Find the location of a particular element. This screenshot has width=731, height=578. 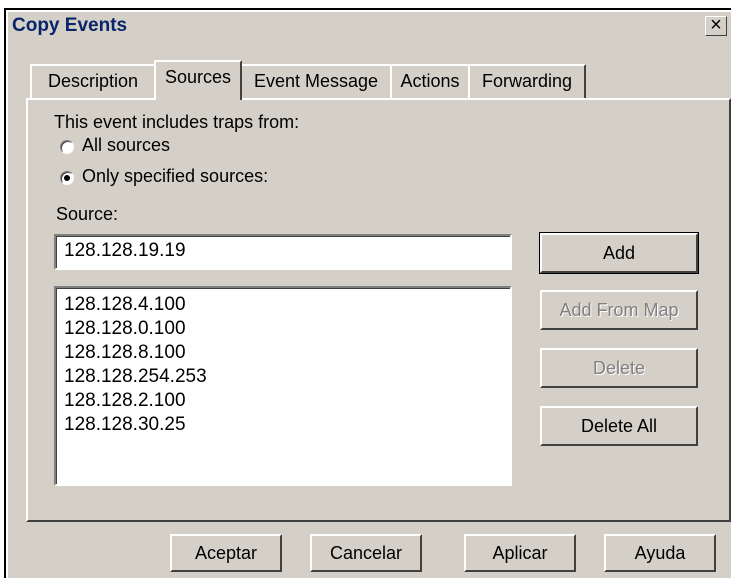

add-from-map-button: Add From Map is located at coordinates (619, 310).